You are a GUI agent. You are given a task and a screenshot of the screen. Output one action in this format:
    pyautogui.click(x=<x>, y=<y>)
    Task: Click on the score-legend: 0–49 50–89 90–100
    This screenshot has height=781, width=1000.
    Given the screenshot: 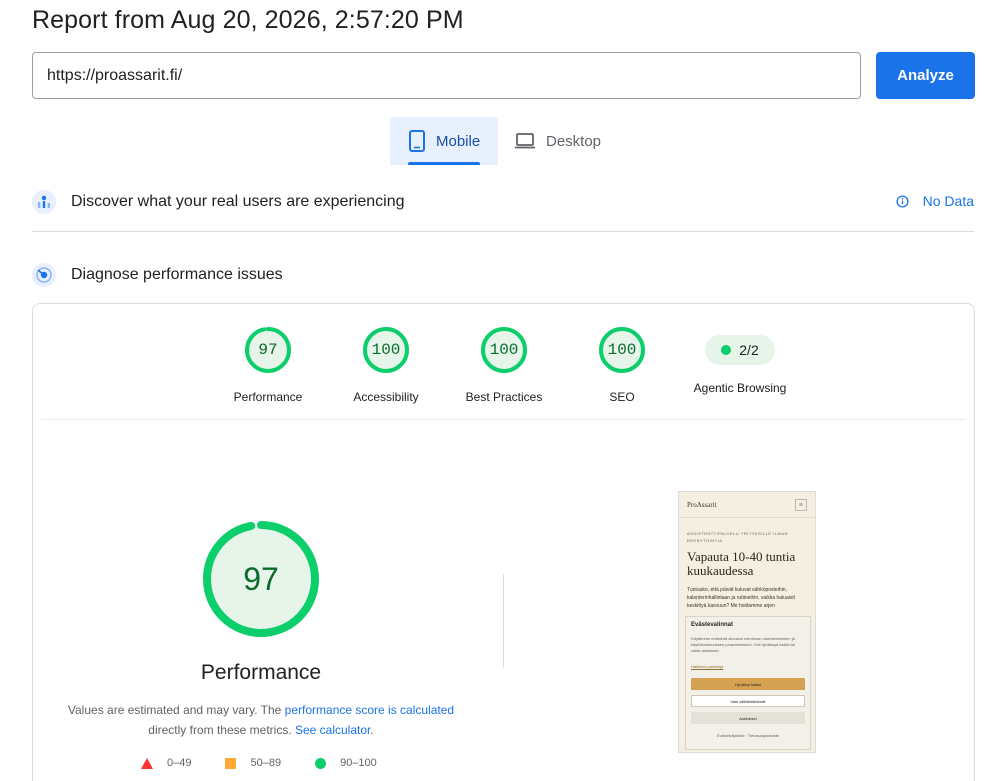 What is the action you would take?
    pyautogui.click(x=276, y=763)
    